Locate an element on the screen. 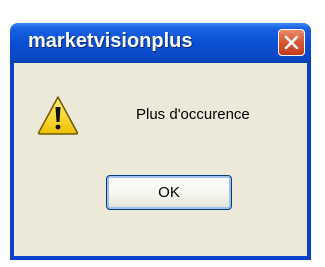 The width and height of the screenshot is (325, 267). dialog-title: marketvisionplus is located at coordinates (110, 41).